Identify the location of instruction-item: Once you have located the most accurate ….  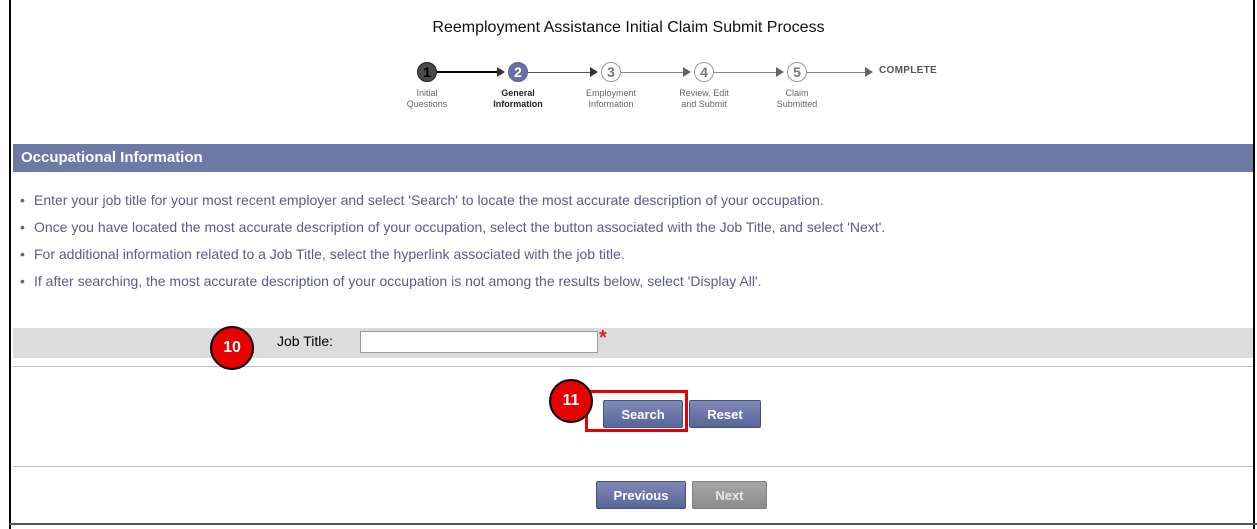
(630, 227).